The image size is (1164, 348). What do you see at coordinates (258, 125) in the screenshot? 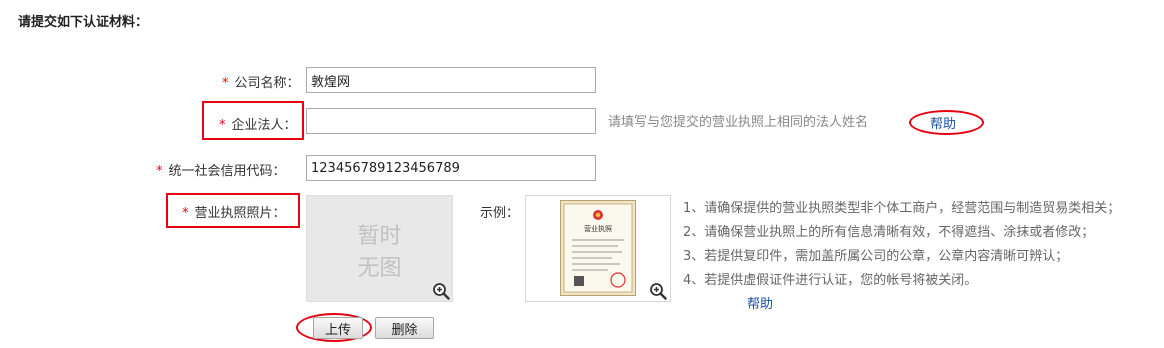
I see `legal-person-label: * 企业法人：` at bounding box center [258, 125].